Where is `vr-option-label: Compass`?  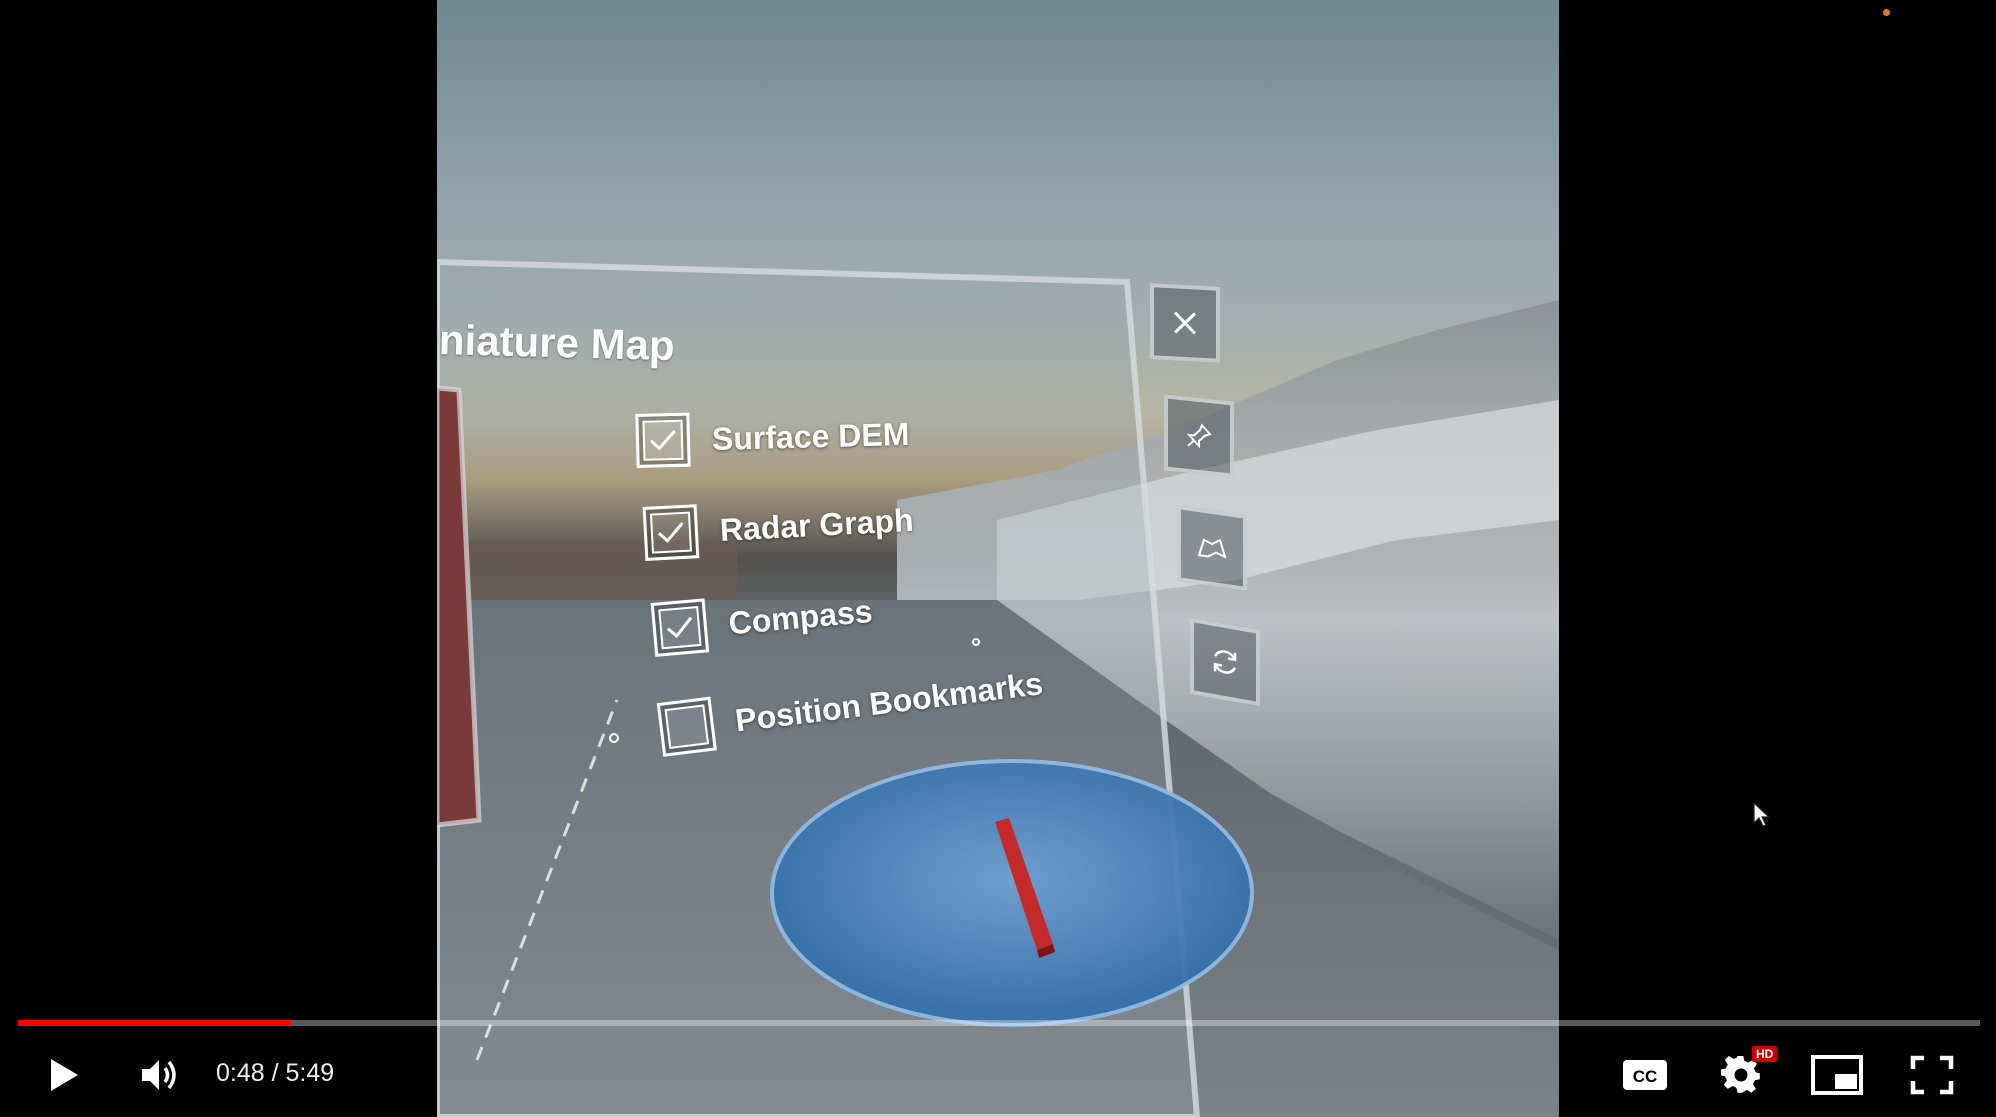
vr-option-label: Compass is located at coordinates (800, 616).